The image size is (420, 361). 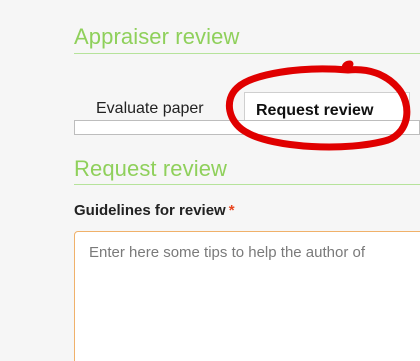 What do you see at coordinates (231, 210) in the screenshot?
I see `required-marker: *` at bounding box center [231, 210].